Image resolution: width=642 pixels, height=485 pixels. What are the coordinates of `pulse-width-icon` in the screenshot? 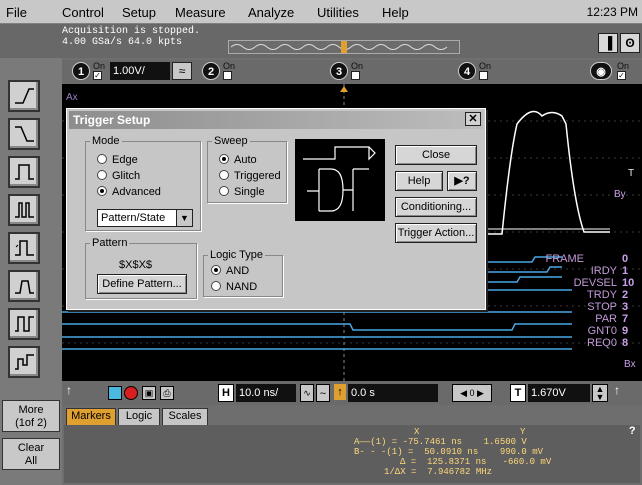 It's located at (24, 172).